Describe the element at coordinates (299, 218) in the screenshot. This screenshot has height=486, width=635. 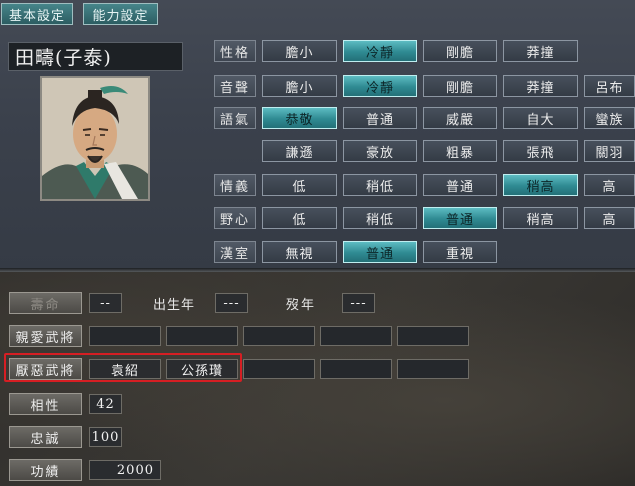
I see `ambition-option-1: 低` at that location.